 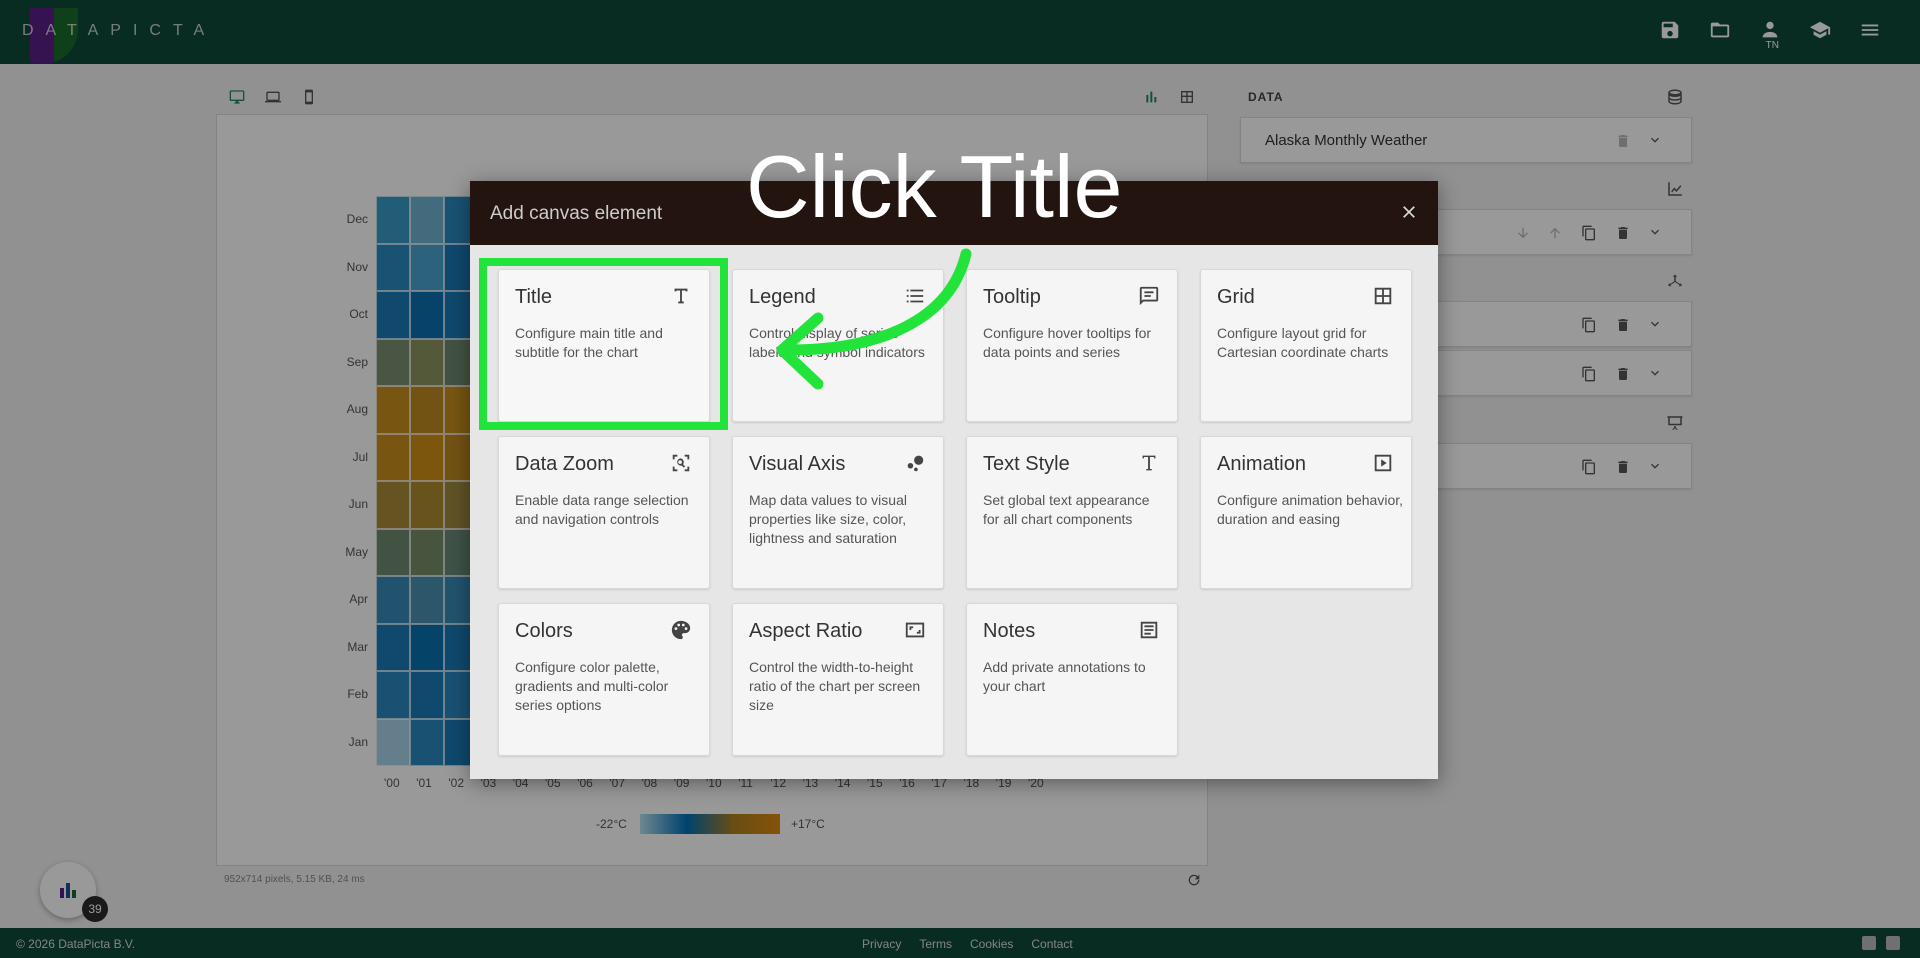 What do you see at coordinates (576, 213) in the screenshot?
I see `dialog-title: Add canvas element` at bounding box center [576, 213].